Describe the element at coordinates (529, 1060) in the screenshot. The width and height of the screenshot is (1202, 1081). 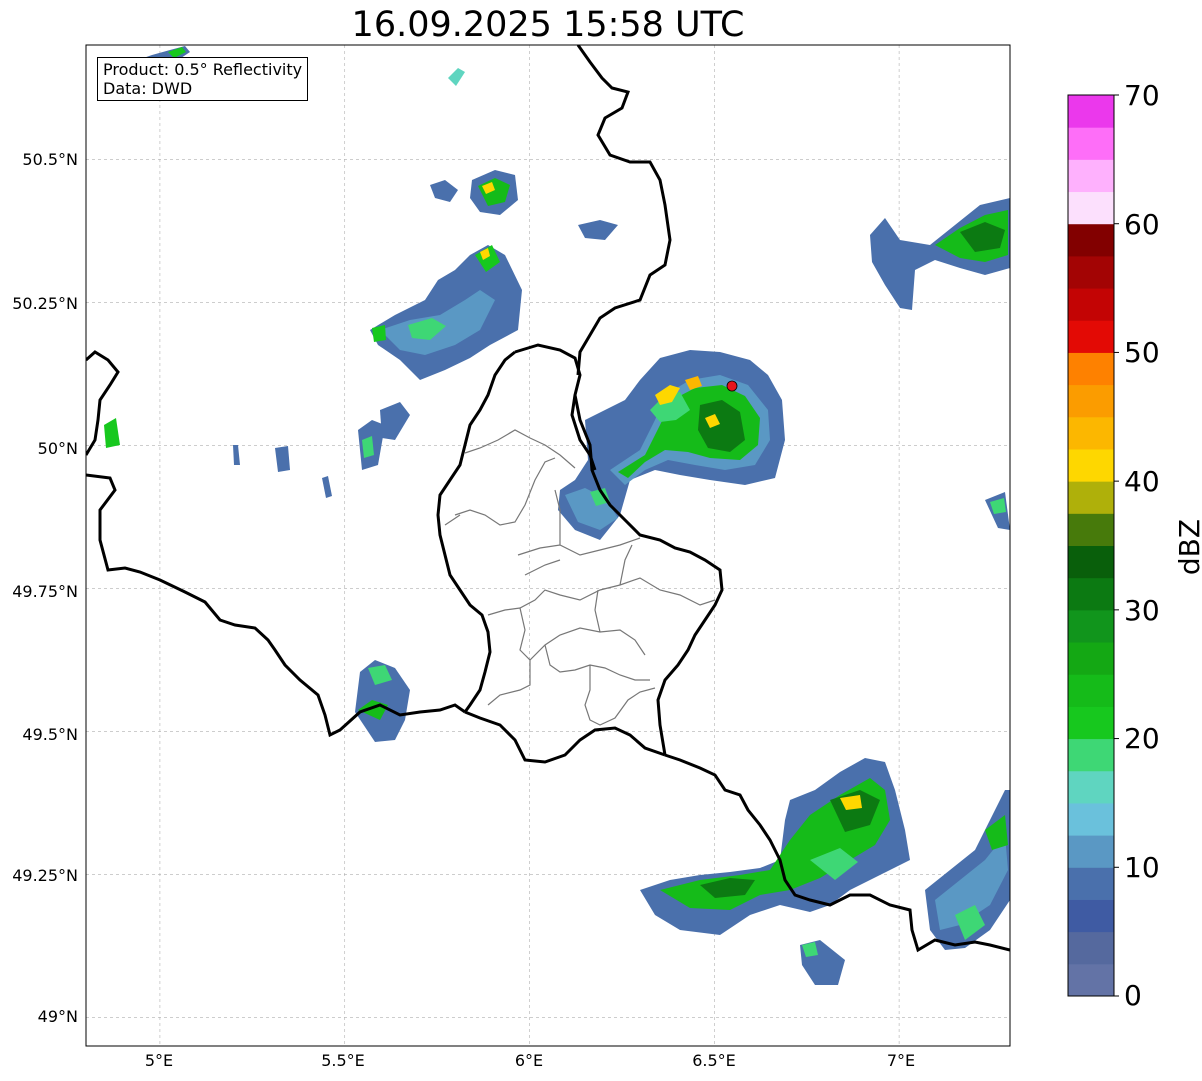
I see `lon-tick-label: 6°E` at that location.